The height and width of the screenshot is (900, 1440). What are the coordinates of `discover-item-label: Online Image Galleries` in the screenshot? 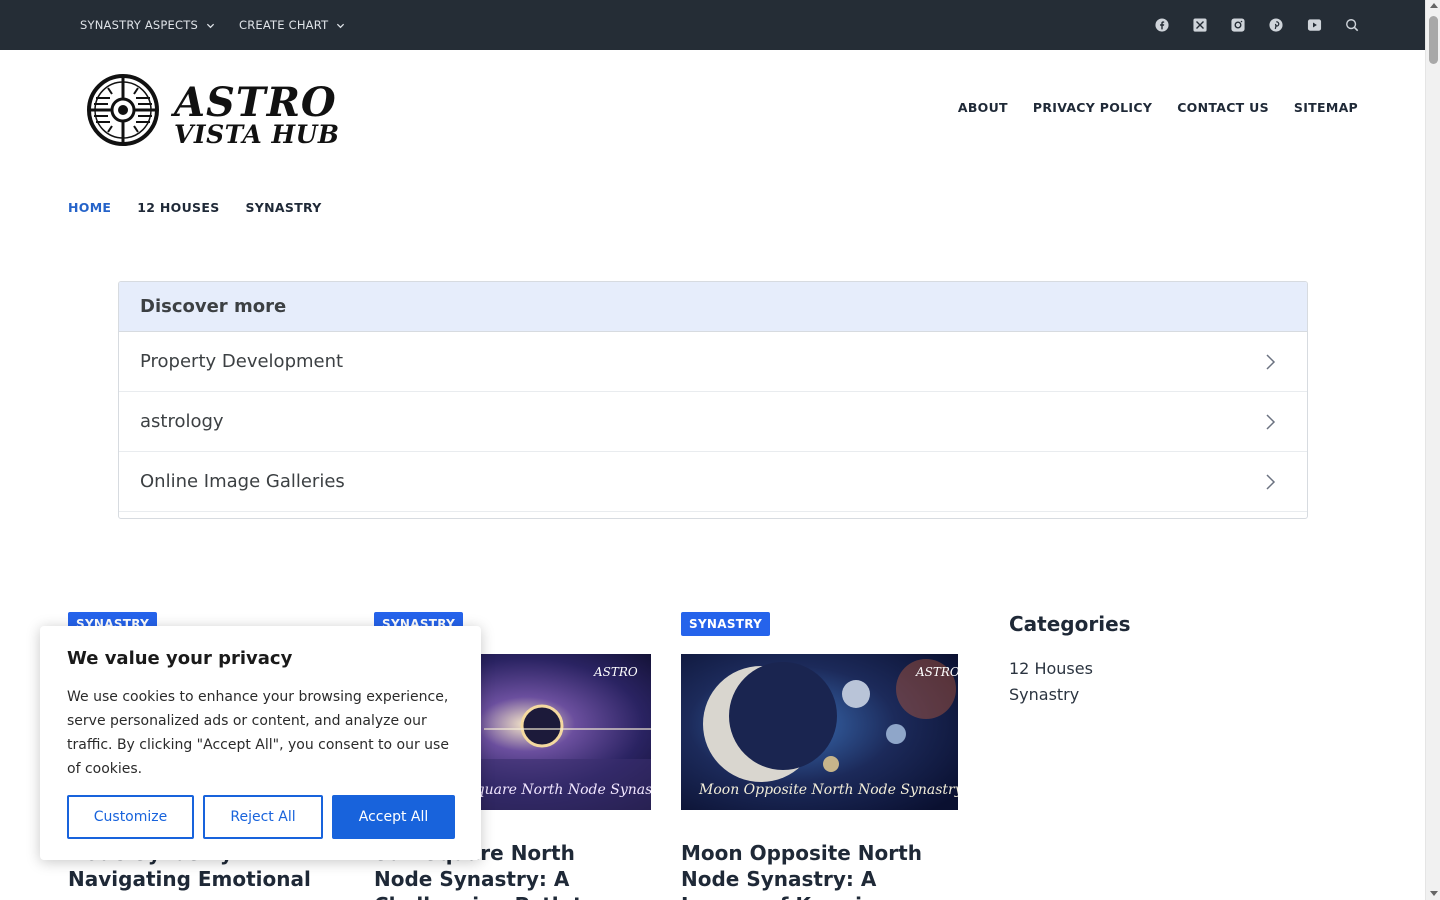 It's located at (242, 481).